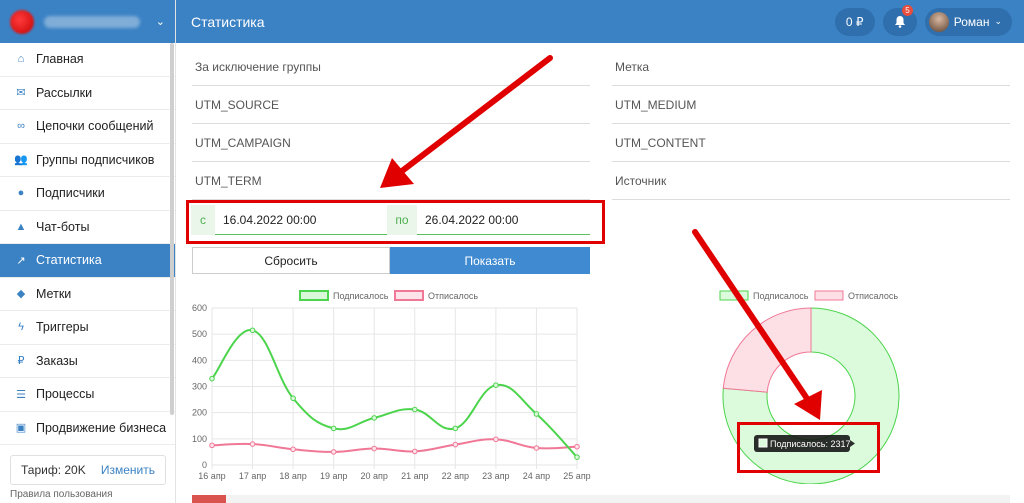  I want to click on bottom-panel, so click(601, 499).